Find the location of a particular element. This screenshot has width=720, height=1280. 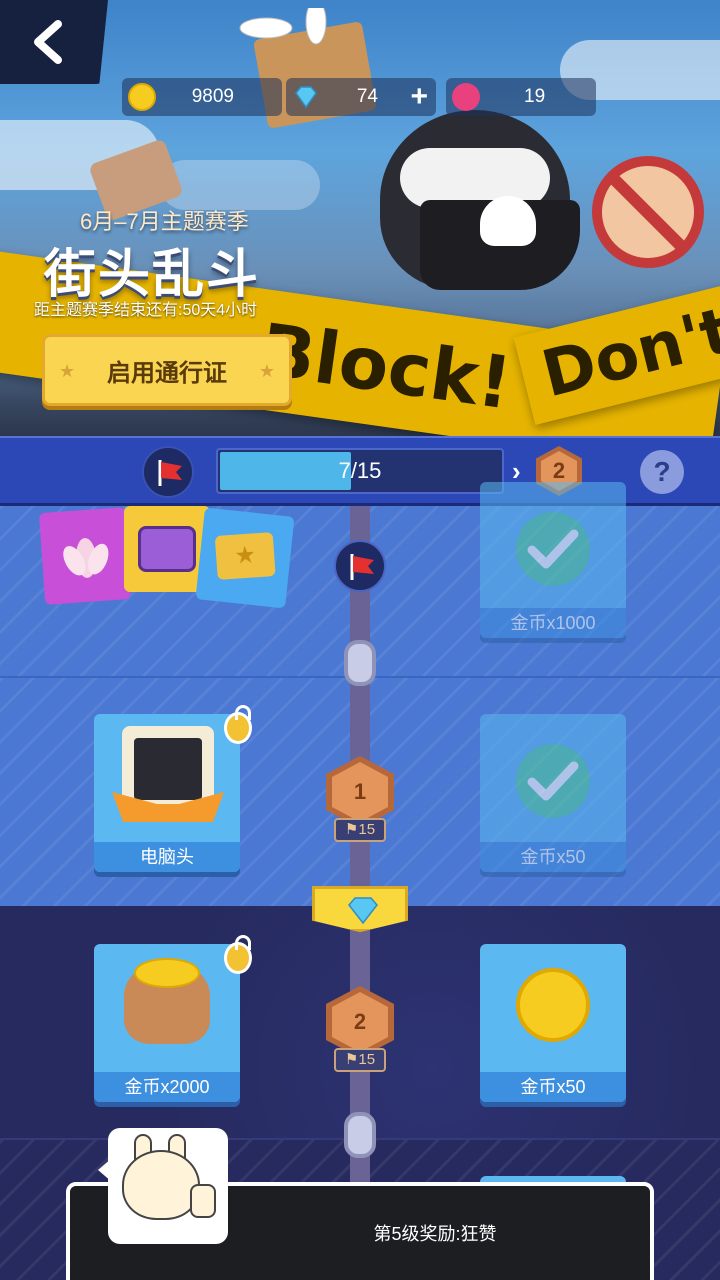

level-node: 1 ⚑15 is located at coordinates (360, 801).